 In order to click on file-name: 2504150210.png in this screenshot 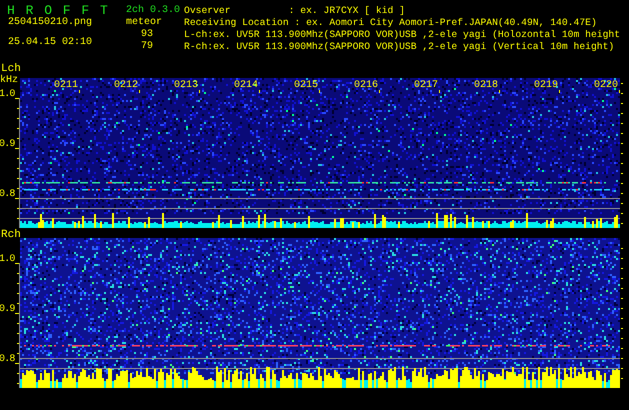, I will do `click(50, 23)`.